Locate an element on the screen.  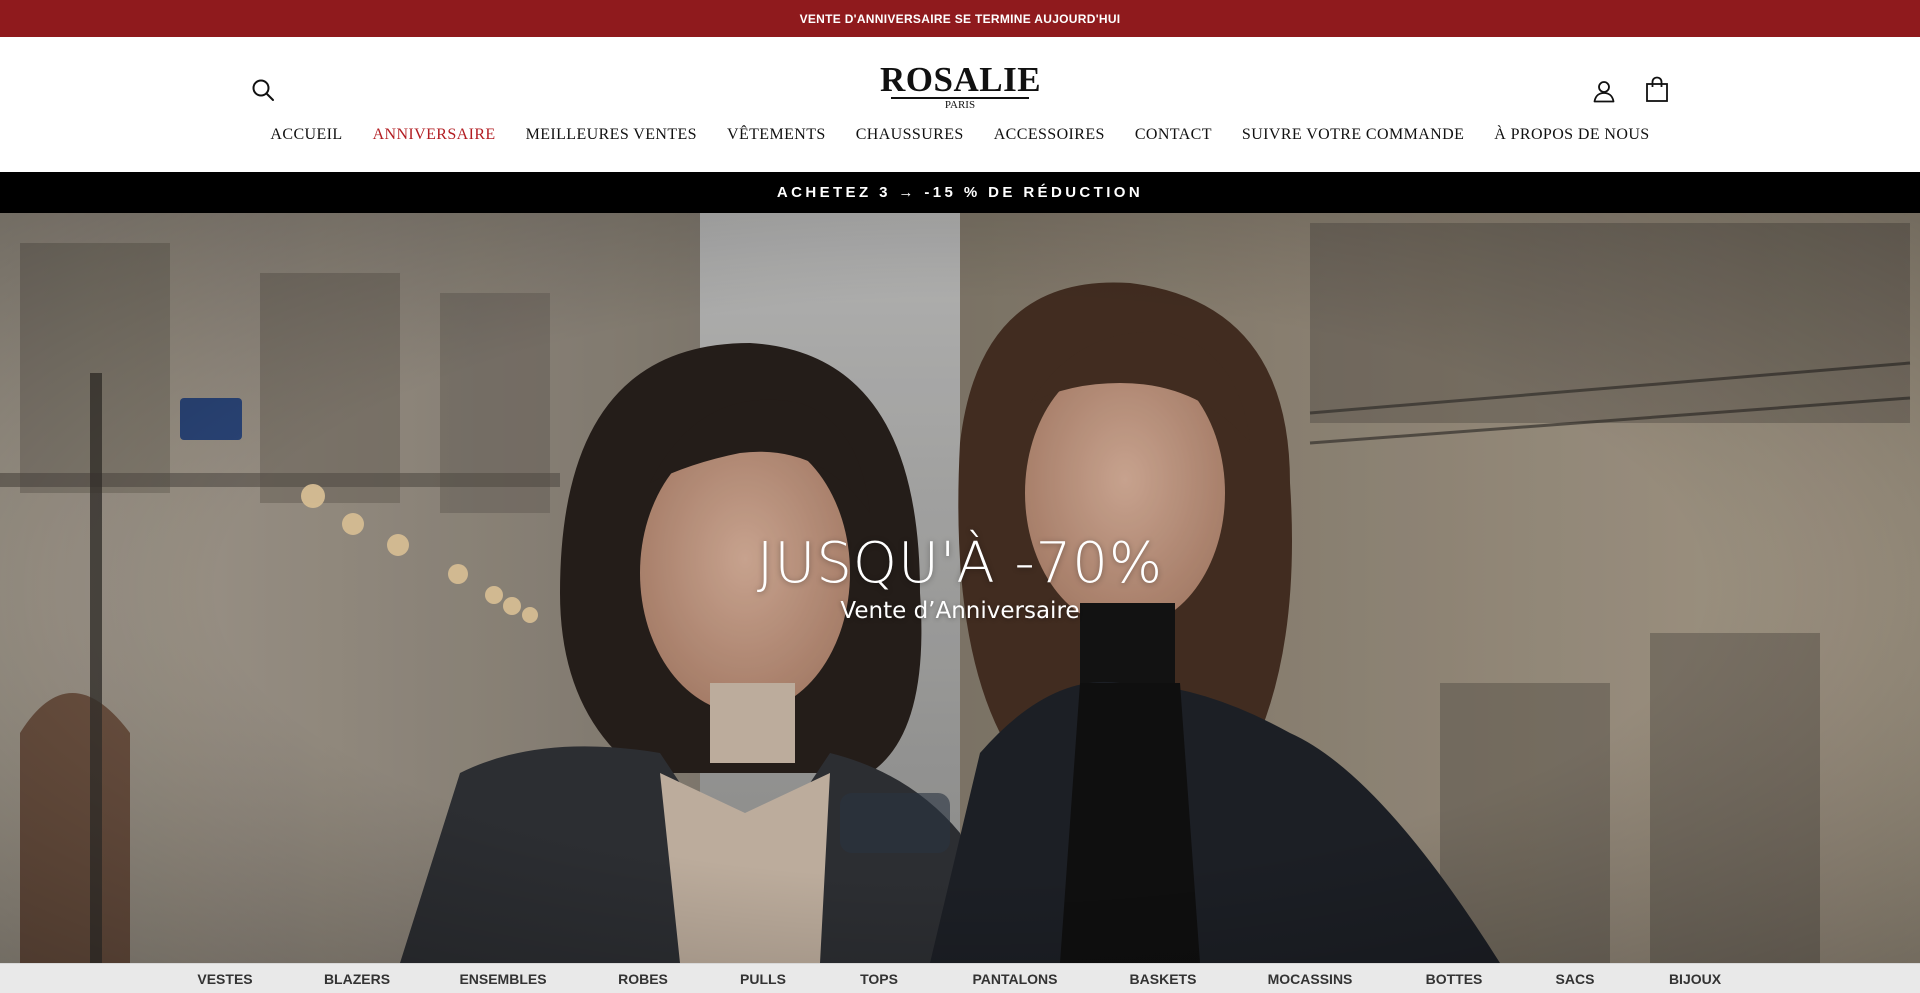
account-icon is located at coordinates (1604, 92).